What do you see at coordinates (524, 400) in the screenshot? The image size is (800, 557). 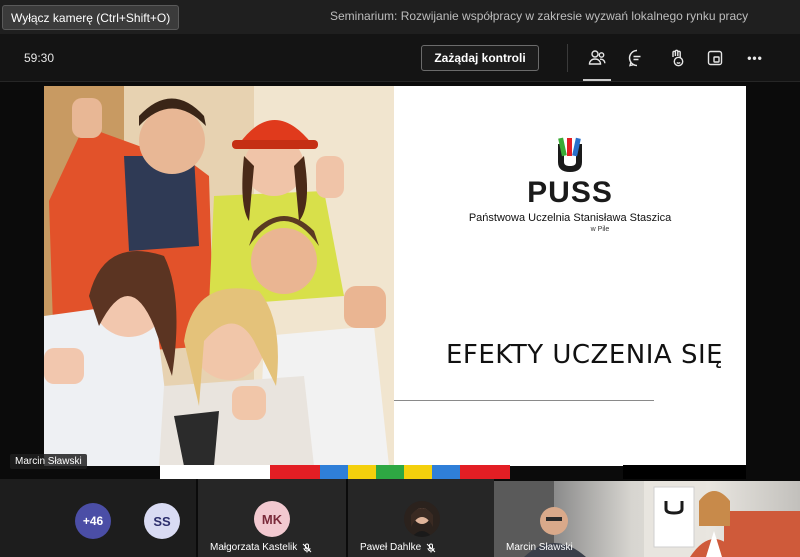 I see `slide-divider` at bounding box center [524, 400].